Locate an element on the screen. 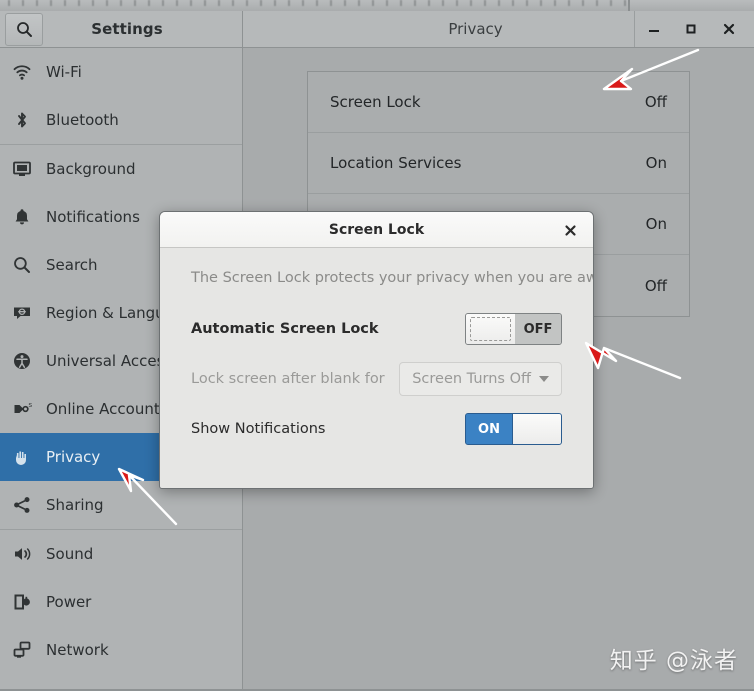 This screenshot has width=754, height=691. sidebar-item-label: Search is located at coordinates (72, 265).